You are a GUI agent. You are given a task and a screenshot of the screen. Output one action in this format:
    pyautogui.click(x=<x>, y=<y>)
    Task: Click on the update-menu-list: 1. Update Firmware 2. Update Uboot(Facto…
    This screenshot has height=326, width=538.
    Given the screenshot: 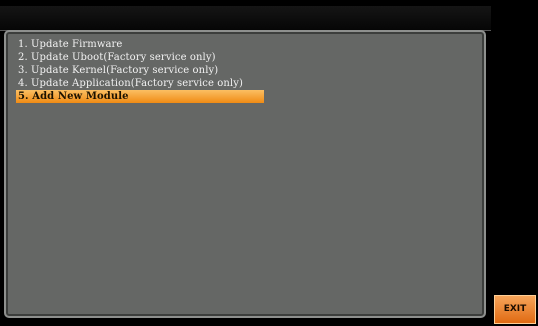 What is the action you would take?
    pyautogui.click(x=140, y=70)
    